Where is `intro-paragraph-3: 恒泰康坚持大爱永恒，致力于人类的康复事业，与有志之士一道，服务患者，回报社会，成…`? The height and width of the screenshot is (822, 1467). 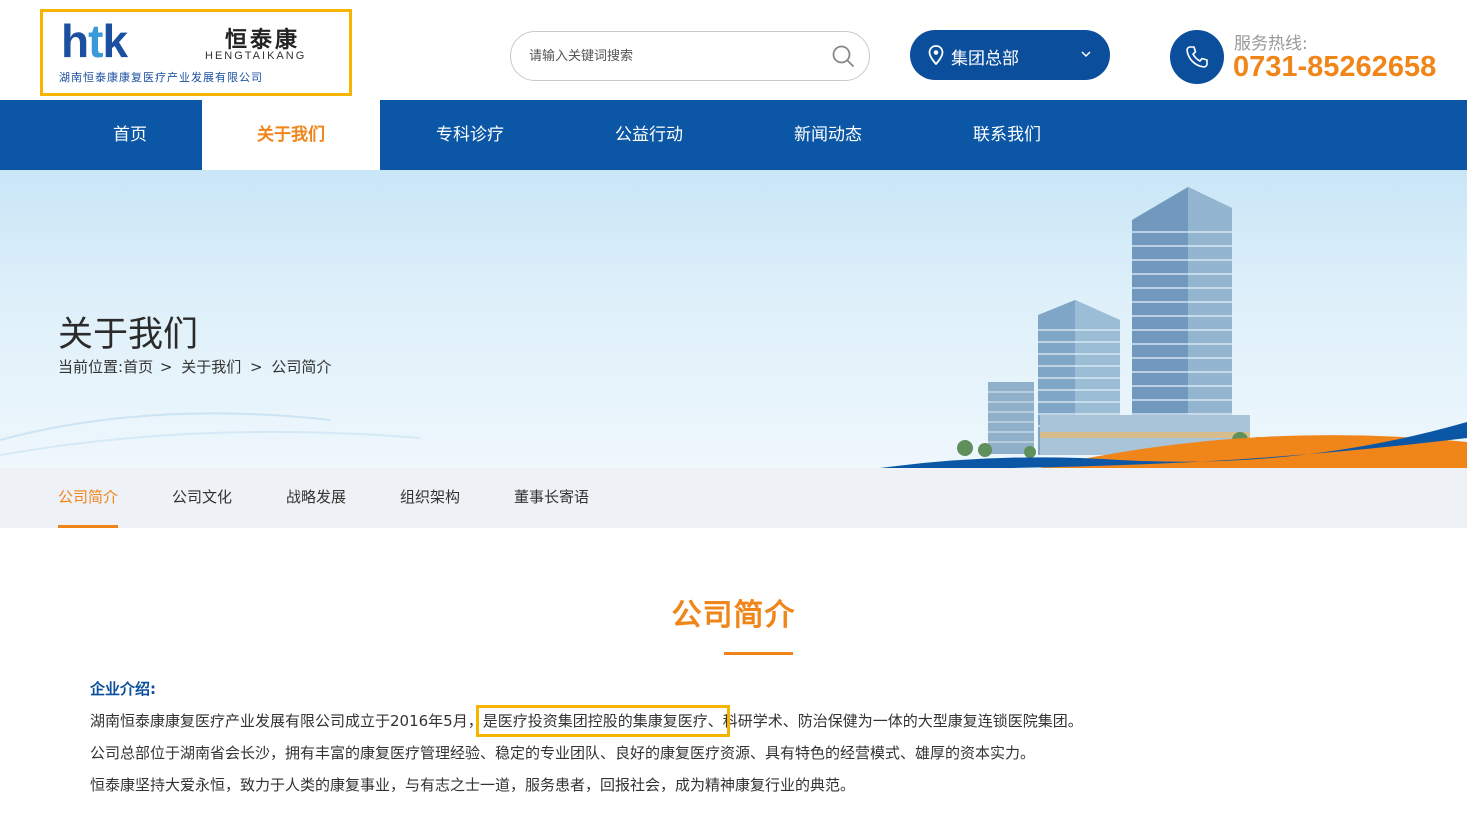
intro-paragraph-3: 恒泰康坚持大爱永恒，致力于人类的康复事业，与有志之士一道，服务患者，回报社会，成… is located at coordinates (473, 785).